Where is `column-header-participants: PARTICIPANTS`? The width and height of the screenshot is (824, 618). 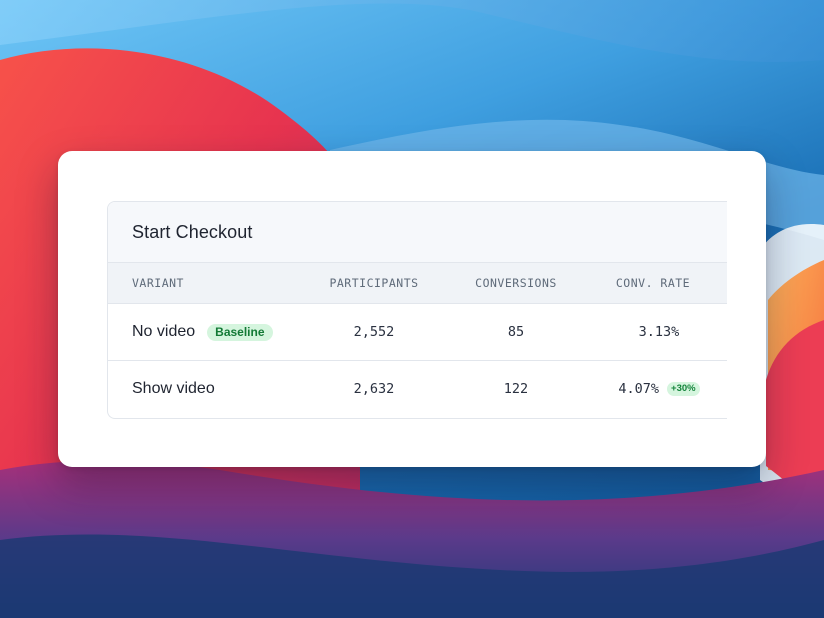 column-header-participants: PARTICIPANTS is located at coordinates (374, 283).